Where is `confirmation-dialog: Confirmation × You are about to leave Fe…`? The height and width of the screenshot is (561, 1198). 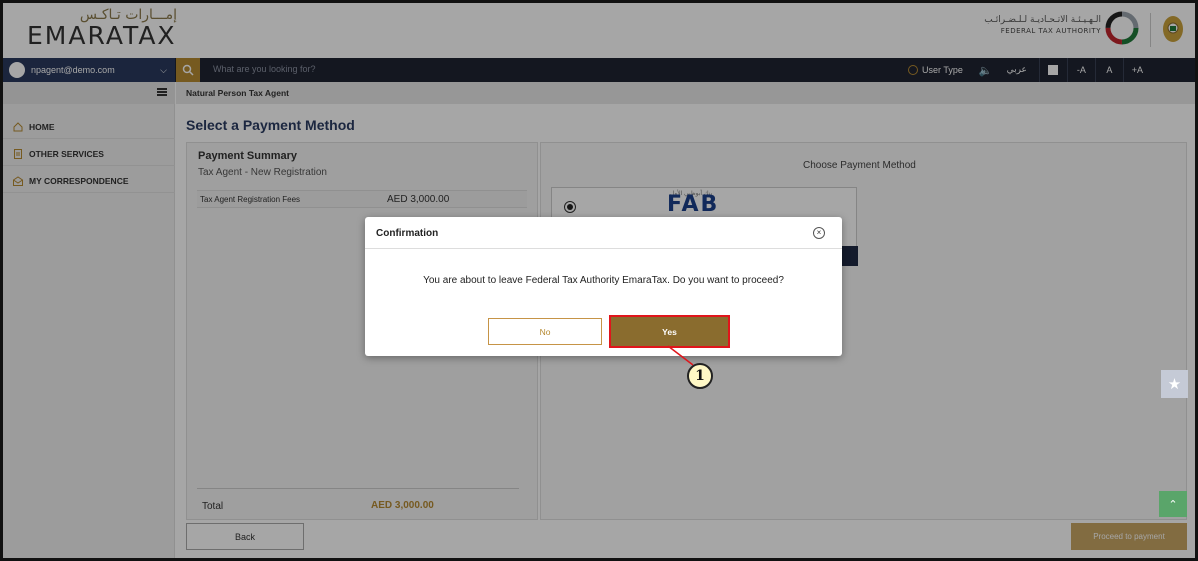 confirmation-dialog: Confirmation × You are about to leave Fe… is located at coordinates (603, 286).